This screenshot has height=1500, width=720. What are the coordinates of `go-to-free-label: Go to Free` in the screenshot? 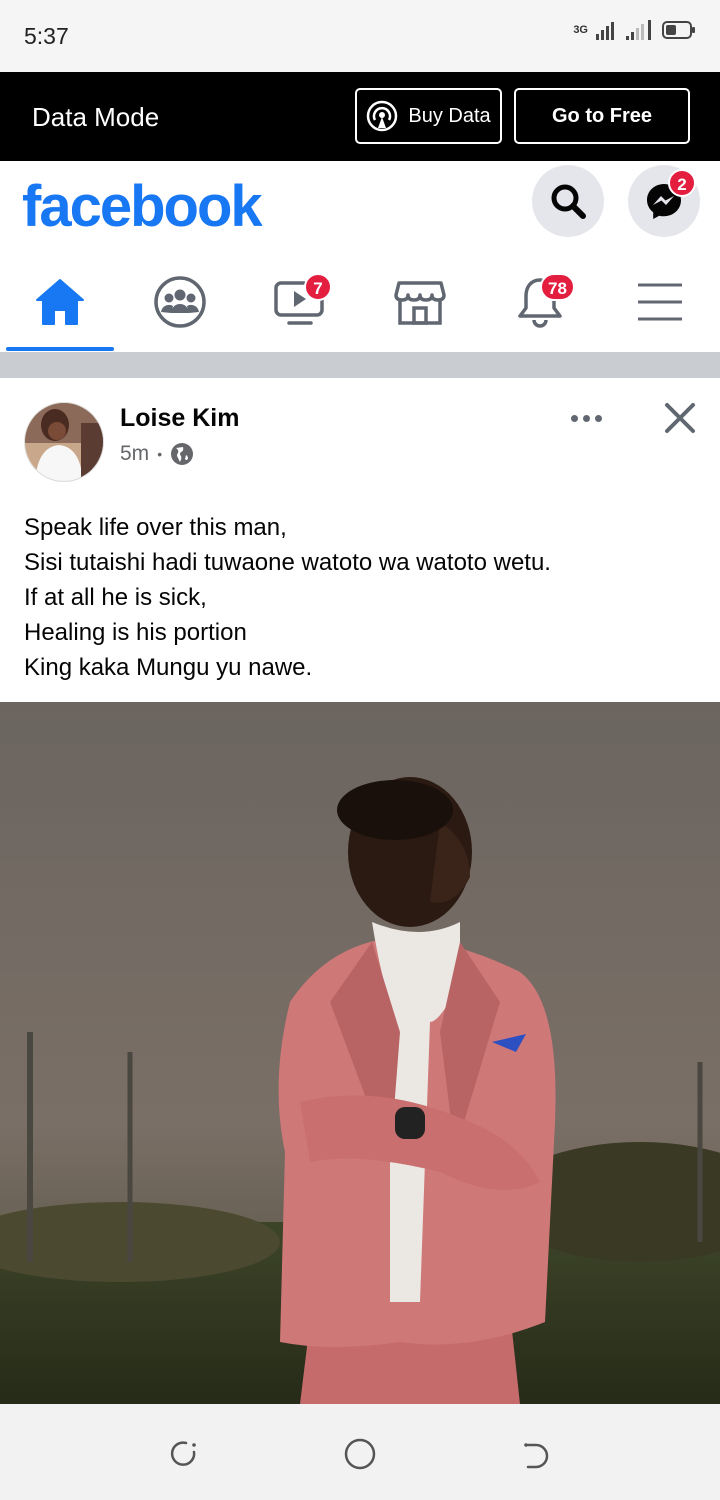 It's located at (601, 115).